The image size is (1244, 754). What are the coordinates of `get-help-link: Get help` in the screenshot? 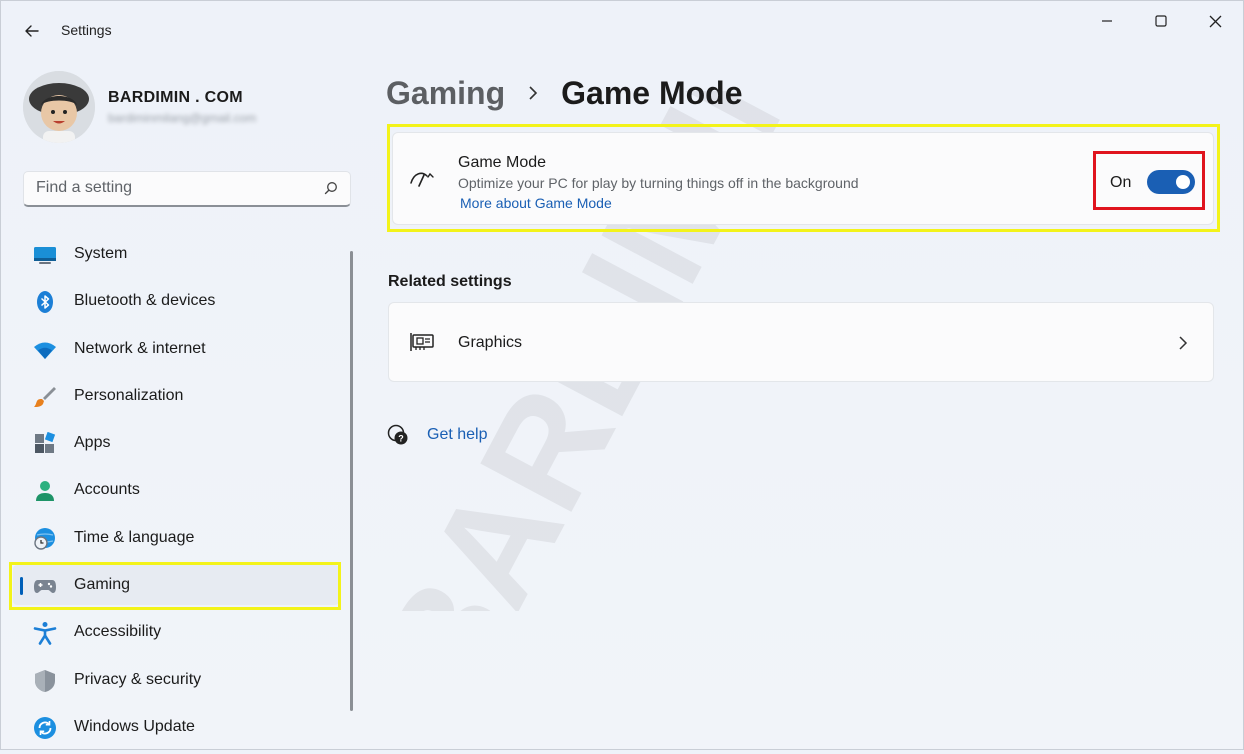 It's located at (457, 435).